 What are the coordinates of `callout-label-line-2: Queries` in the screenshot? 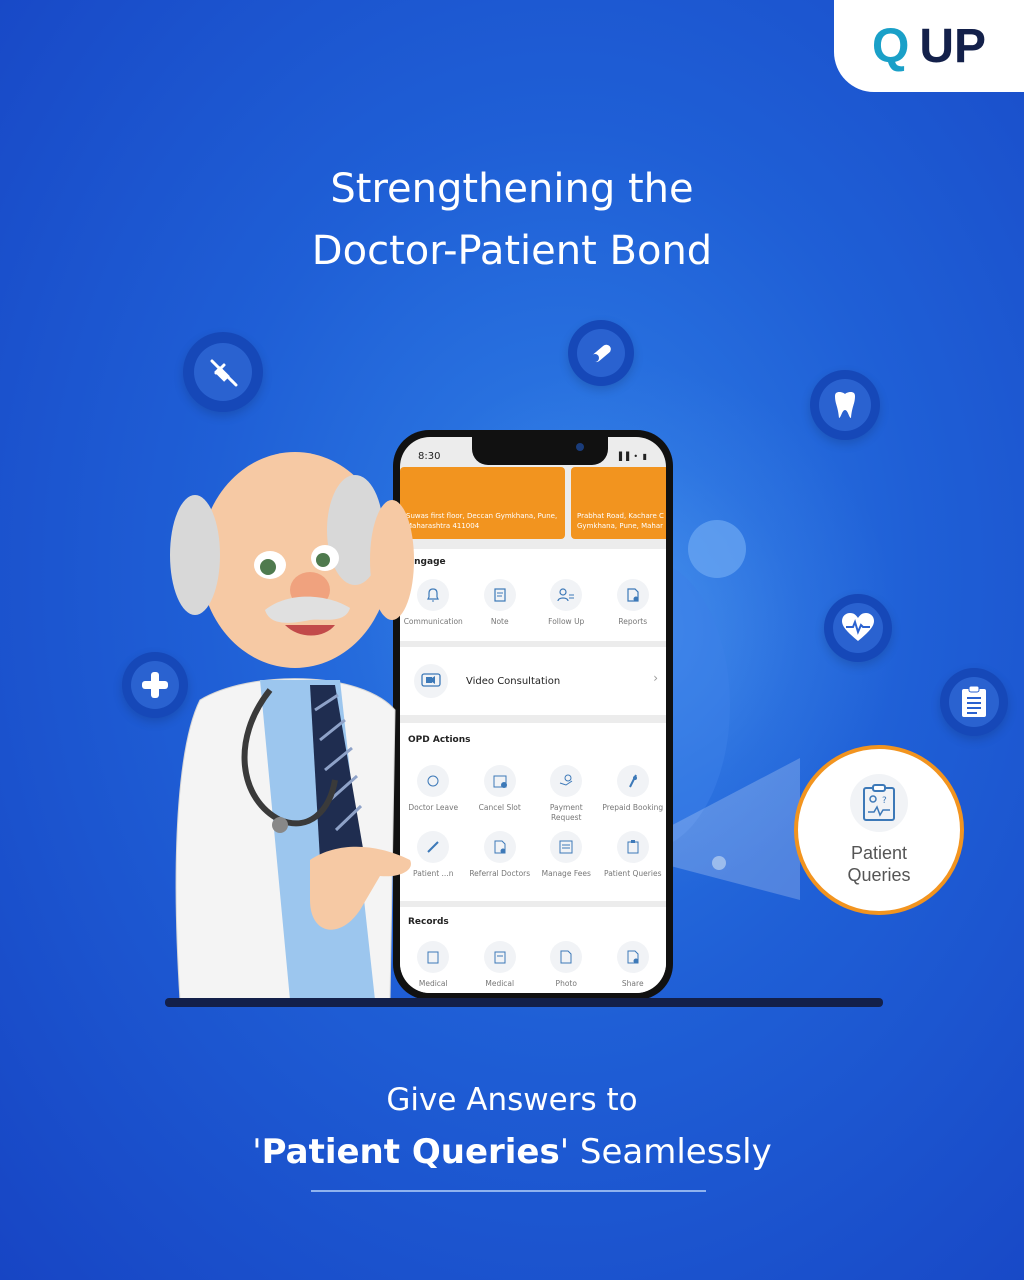 It's located at (879, 875).